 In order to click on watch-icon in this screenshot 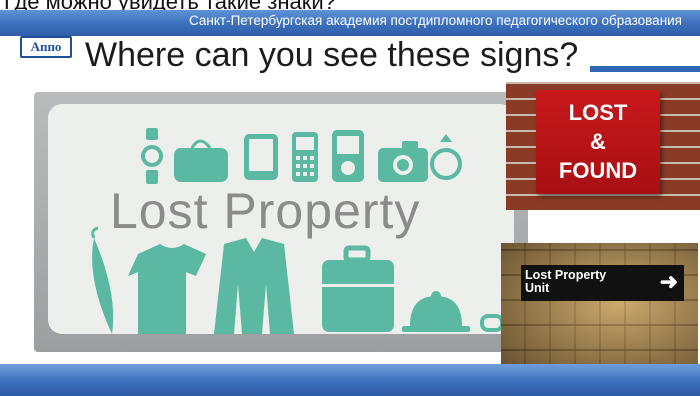, I will do `click(152, 156)`.